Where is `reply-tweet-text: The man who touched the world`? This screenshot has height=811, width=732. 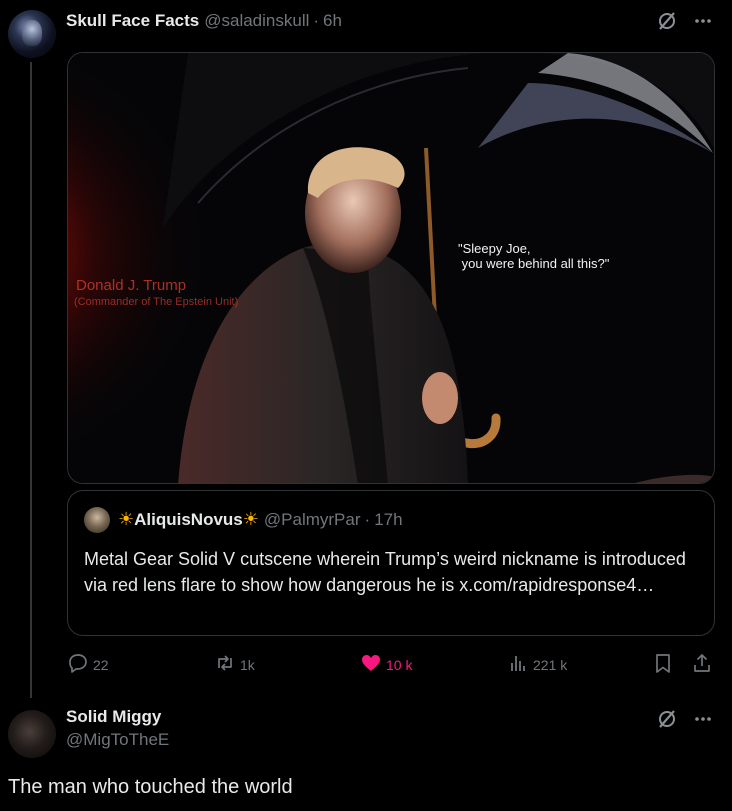 reply-tweet-text: The man who touched the world is located at coordinates (150, 787).